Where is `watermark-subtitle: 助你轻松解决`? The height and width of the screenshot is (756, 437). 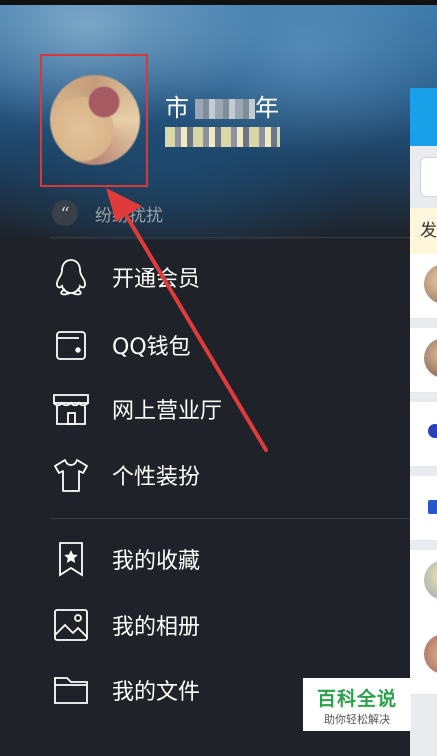 watermark-subtitle: 助你轻松解决 is located at coordinates (357, 719).